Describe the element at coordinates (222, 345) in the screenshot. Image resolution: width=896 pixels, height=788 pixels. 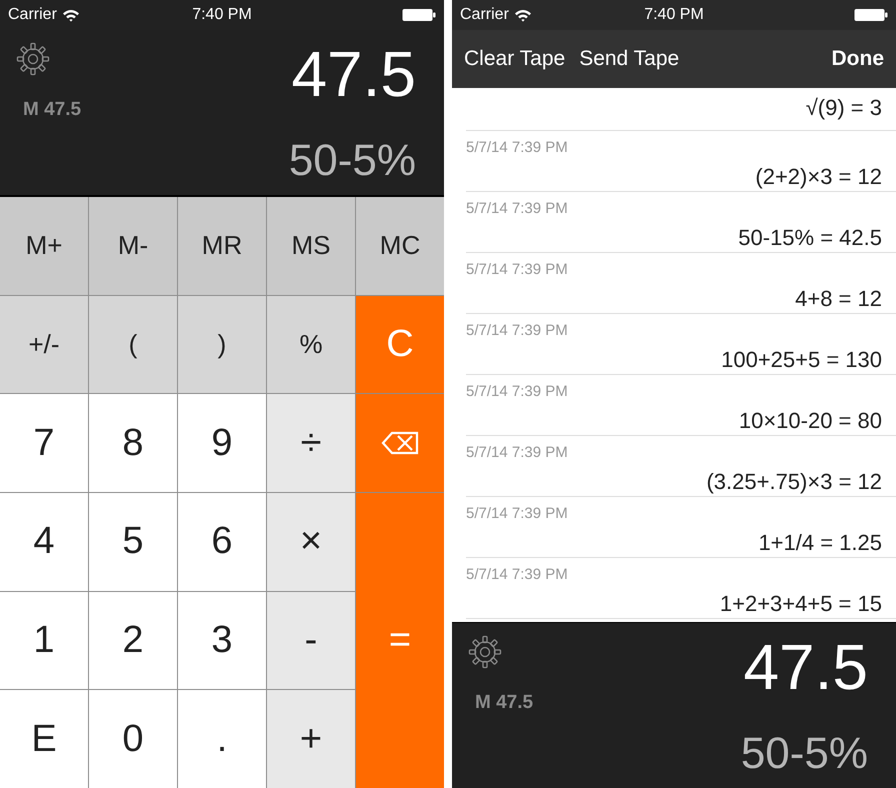
I see `calculator-key: )` at that location.